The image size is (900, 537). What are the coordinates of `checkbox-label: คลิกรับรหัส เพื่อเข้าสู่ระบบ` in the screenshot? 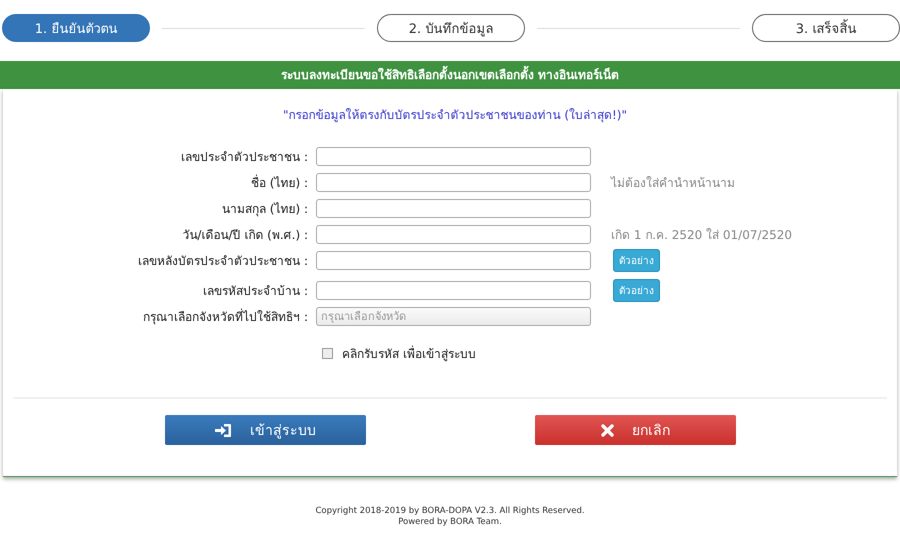 It's located at (409, 353).